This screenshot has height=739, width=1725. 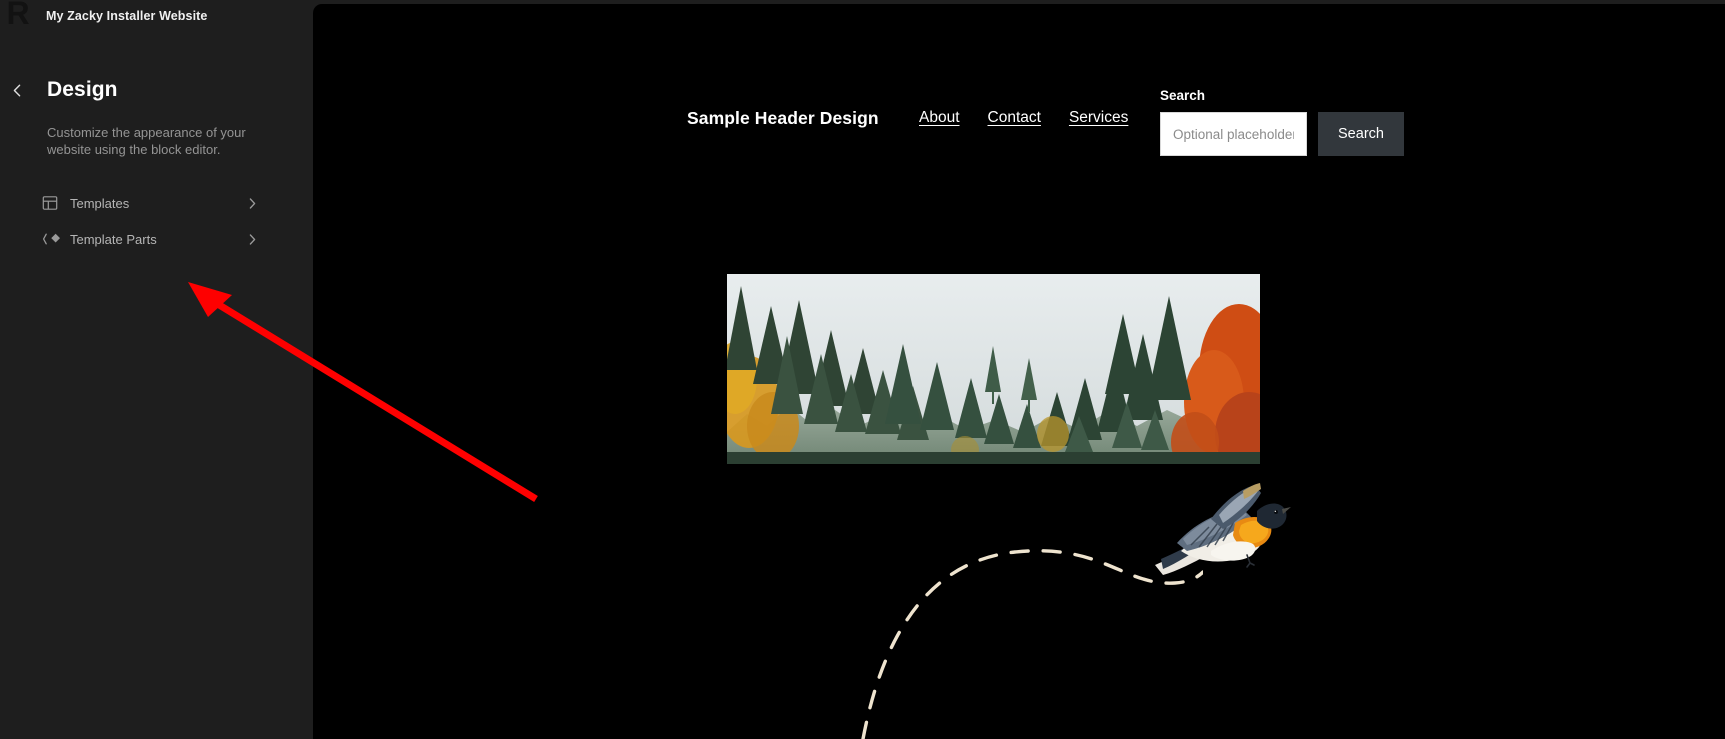 What do you see at coordinates (1221, 533) in the screenshot?
I see `bird-illustration` at bounding box center [1221, 533].